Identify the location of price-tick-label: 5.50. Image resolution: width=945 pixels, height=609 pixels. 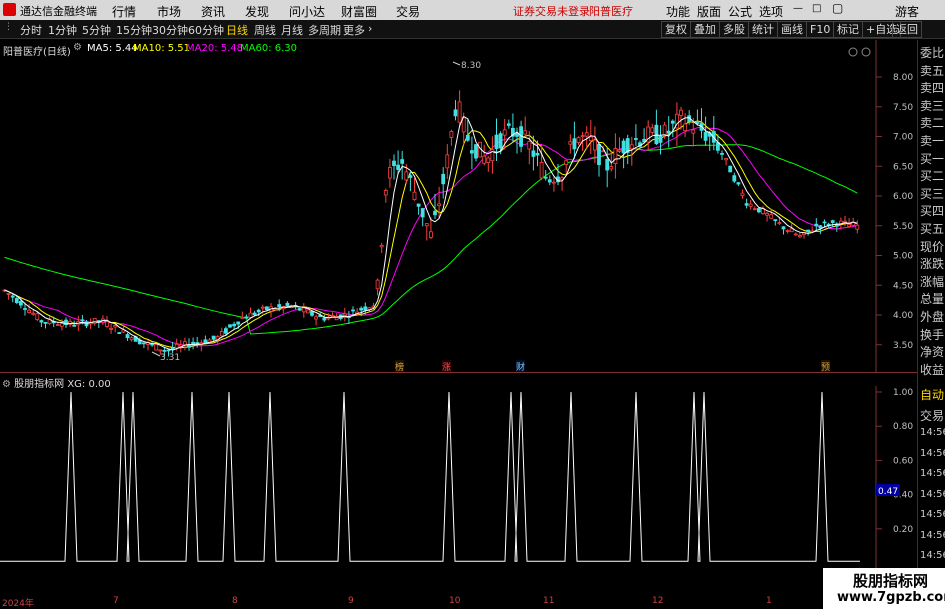
(903, 227).